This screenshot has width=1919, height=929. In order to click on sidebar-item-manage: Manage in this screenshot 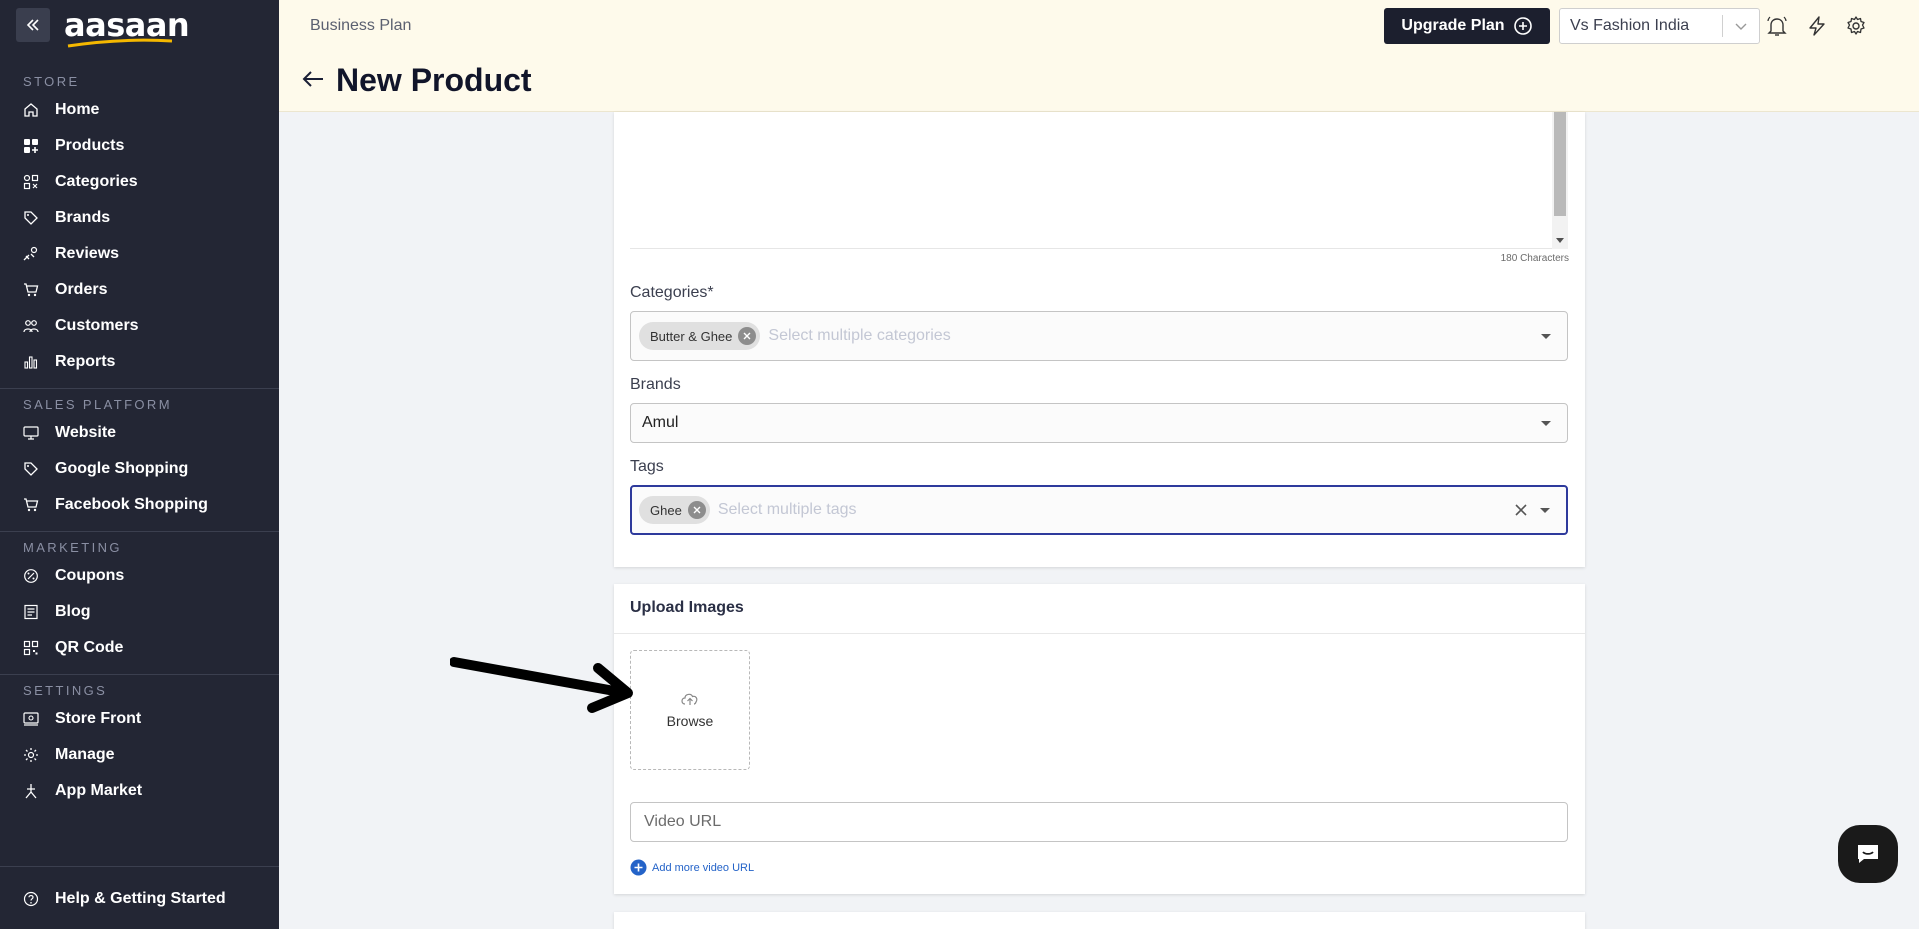, I will do `click(139, 755)`.